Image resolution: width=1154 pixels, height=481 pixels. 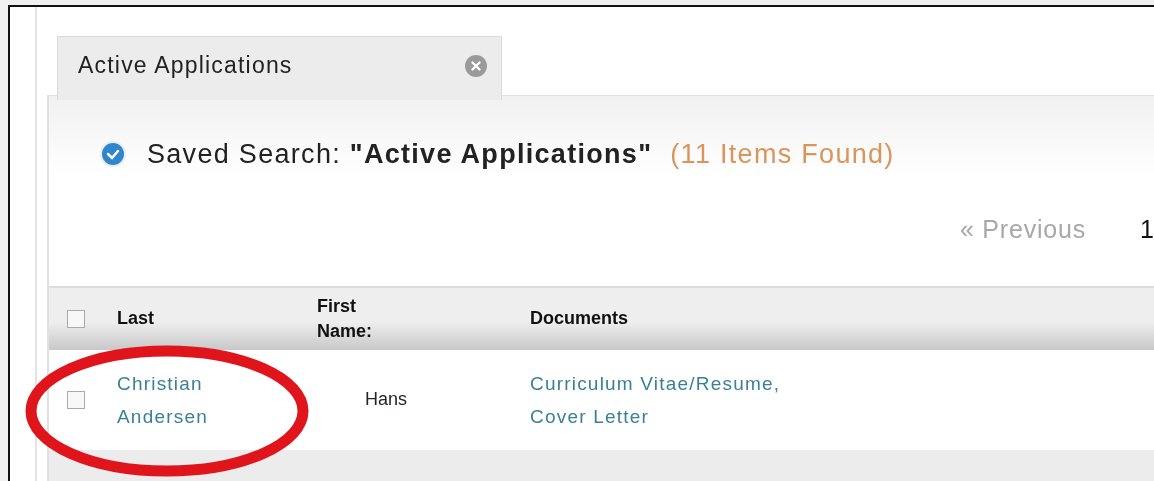 What do you see at coordinates (1022, 229) in the screenshot?
I see `previous-link: « Previous` at bounding box center [1022, 229].